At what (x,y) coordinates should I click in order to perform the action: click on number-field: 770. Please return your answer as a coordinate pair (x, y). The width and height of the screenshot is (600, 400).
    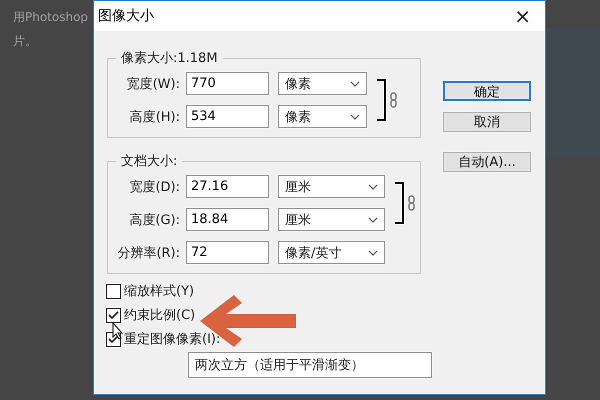
    Looking at the image, I should click on (227, 83).